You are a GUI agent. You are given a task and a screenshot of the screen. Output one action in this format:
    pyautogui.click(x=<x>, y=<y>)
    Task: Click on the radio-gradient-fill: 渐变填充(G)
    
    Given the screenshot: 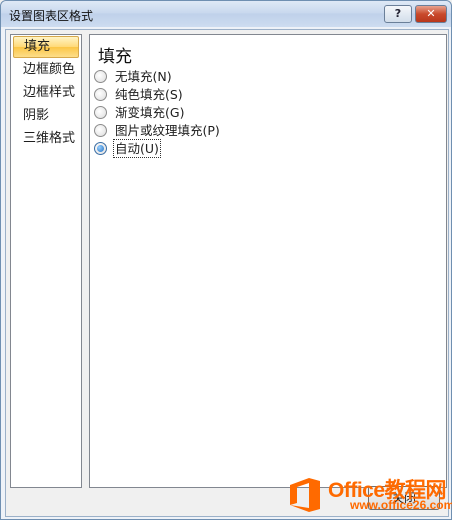 What is the action you would take?
    pyautogui.click(x=139, y=113)
    